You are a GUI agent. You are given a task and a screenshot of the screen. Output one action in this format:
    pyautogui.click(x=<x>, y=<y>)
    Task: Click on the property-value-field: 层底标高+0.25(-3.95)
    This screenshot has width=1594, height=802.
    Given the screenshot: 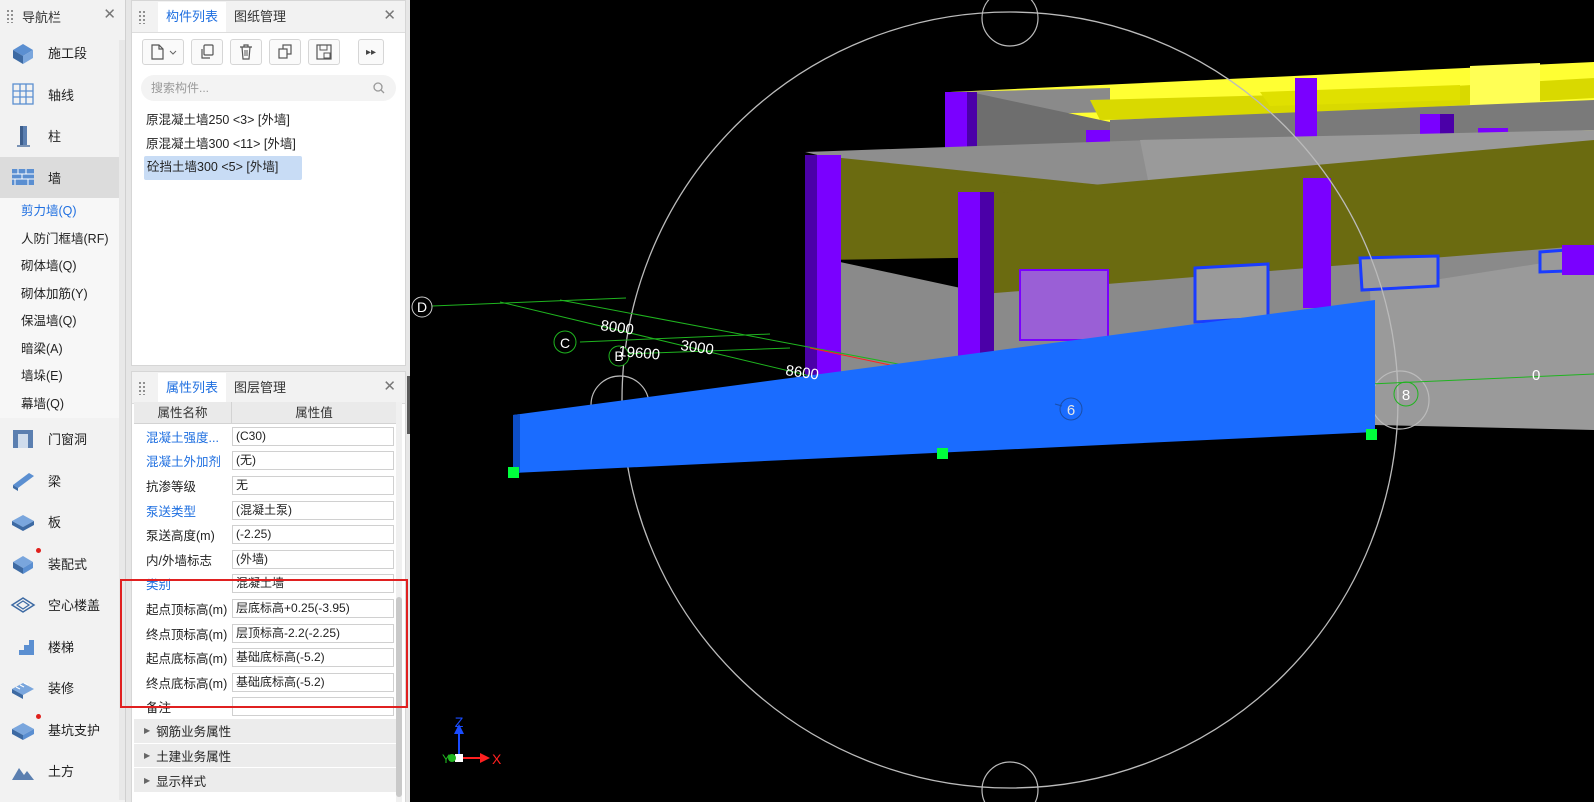 What is the action you would take?
    pyautogui.click(x=313, y=608)
    